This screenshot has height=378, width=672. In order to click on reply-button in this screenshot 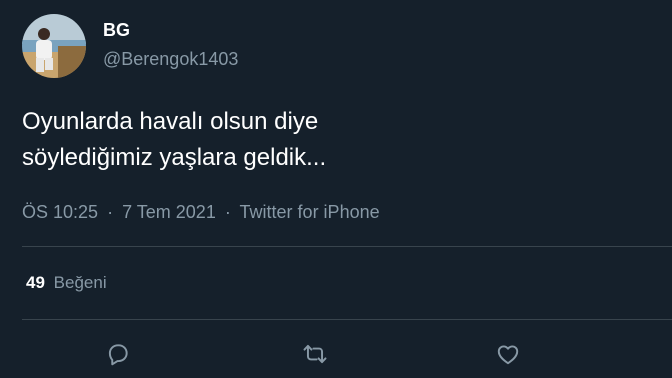, I will do `click(118, 354)`.